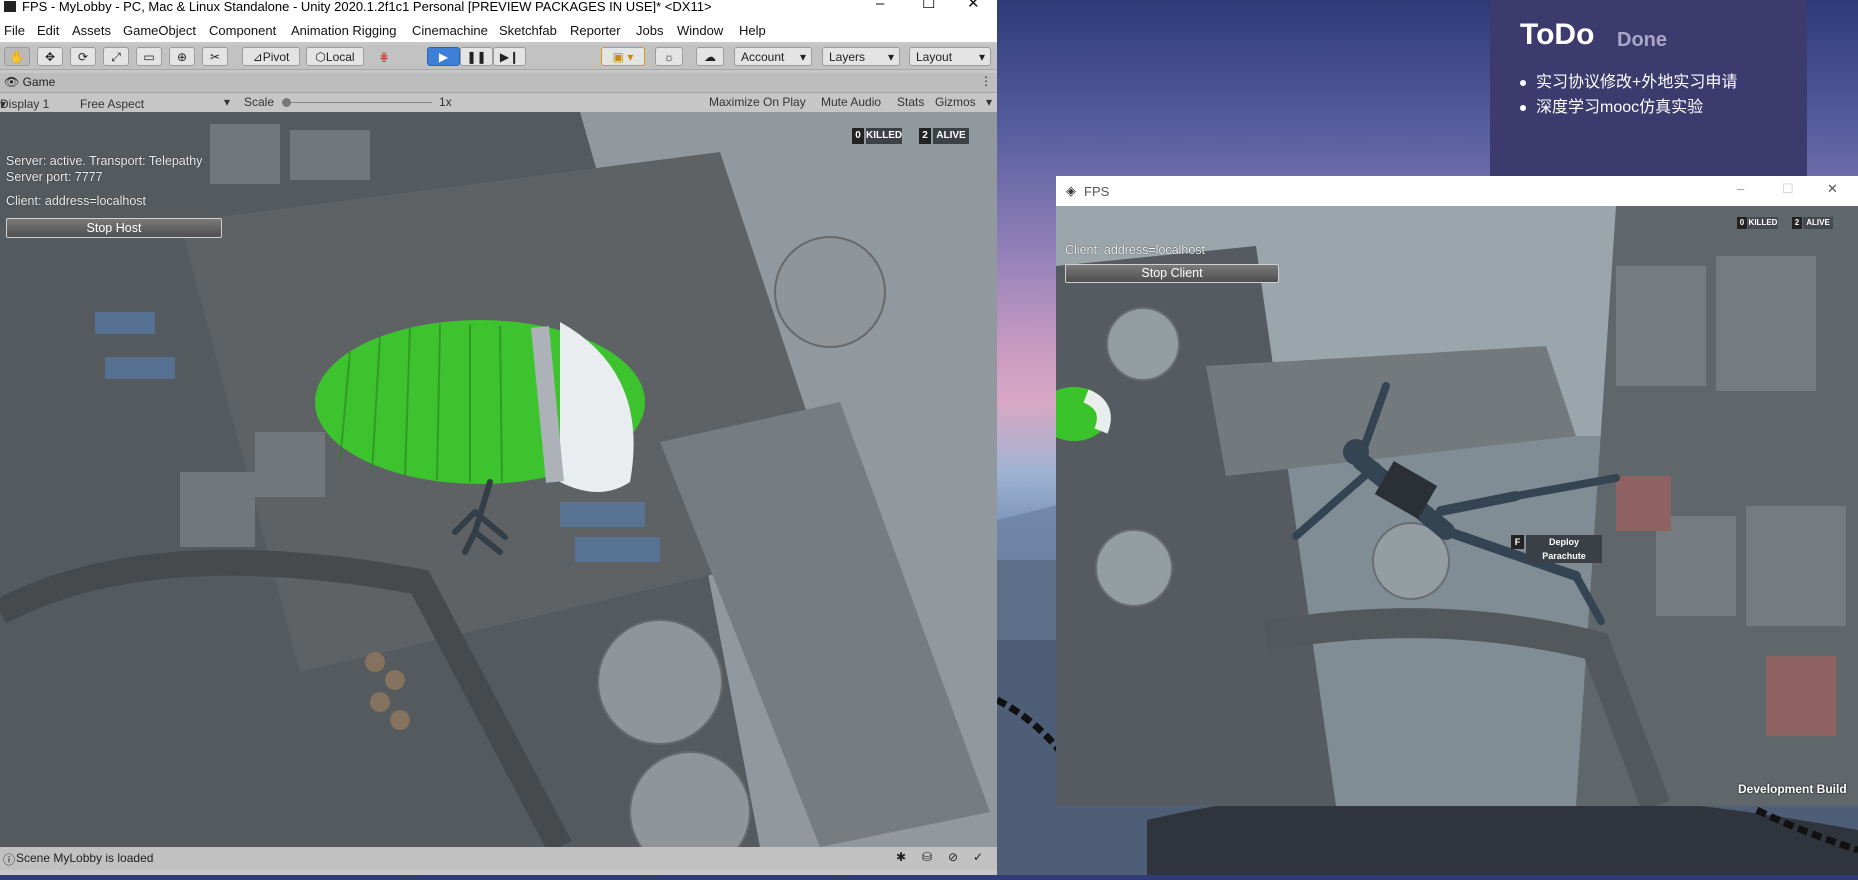 The width and height of the screenshot is (1858, 880). I want to click on menu-animation-rigging: Animation Rigging, so click(344, 30).